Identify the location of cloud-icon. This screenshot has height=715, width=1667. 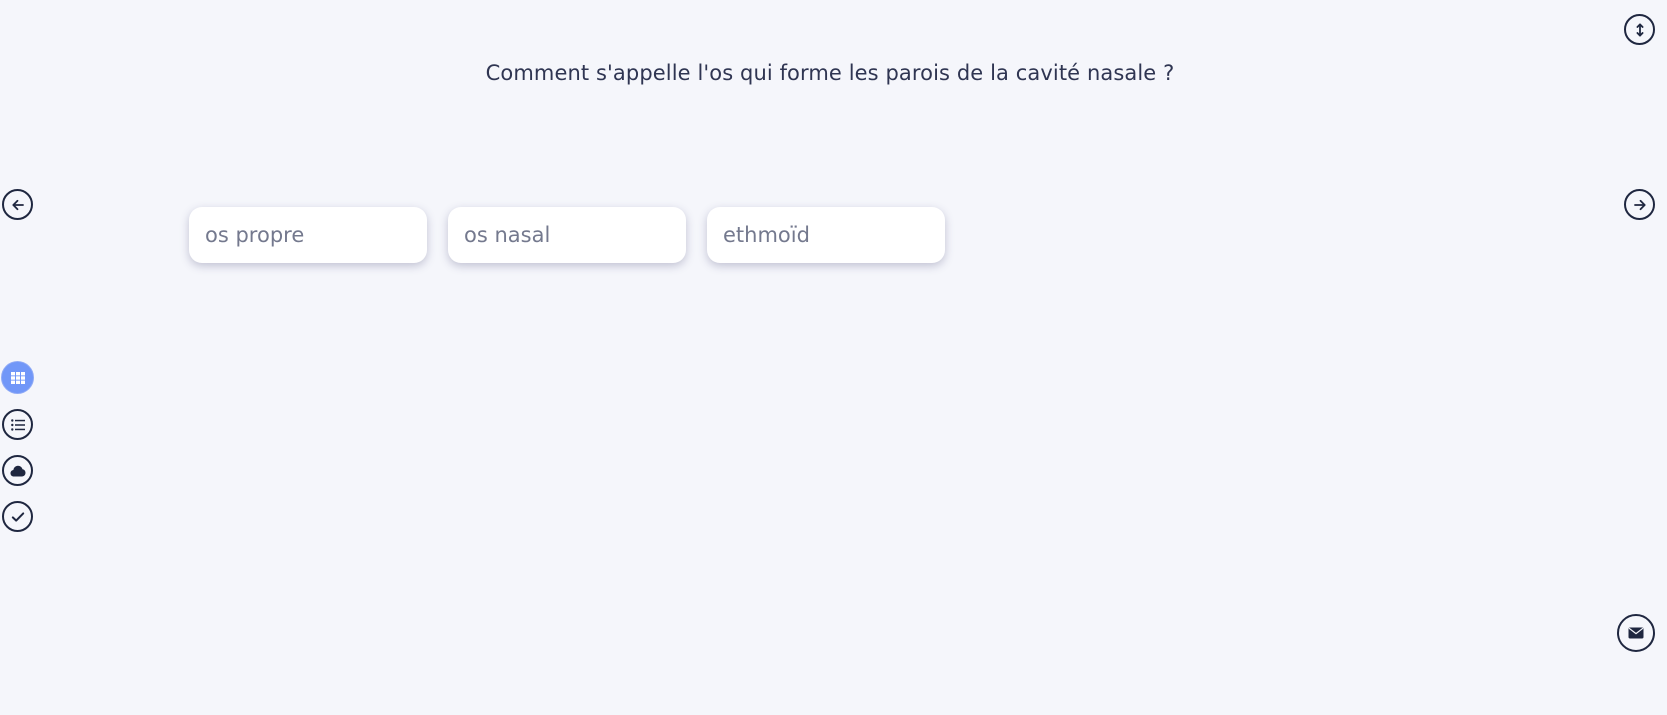
(17, 470).